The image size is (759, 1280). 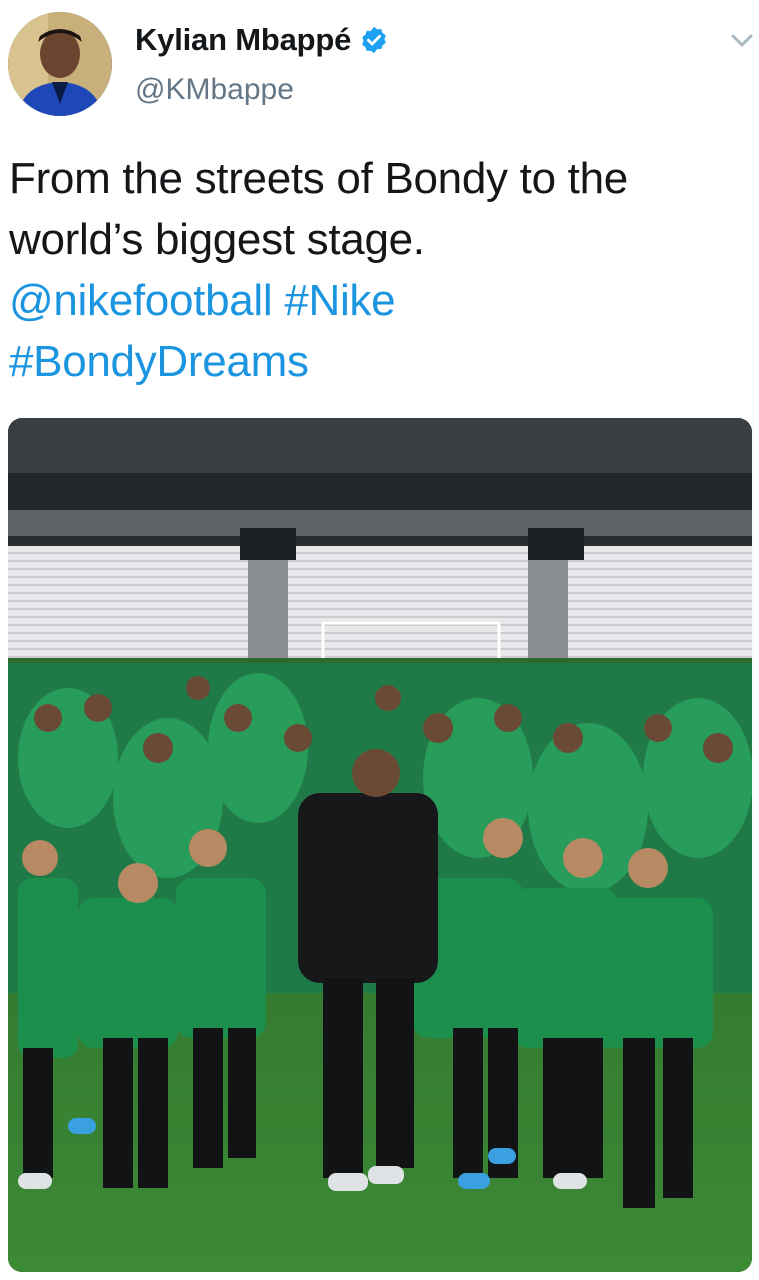 I want to click on hashtag-link: #Nike, so click(x=339, y=300).